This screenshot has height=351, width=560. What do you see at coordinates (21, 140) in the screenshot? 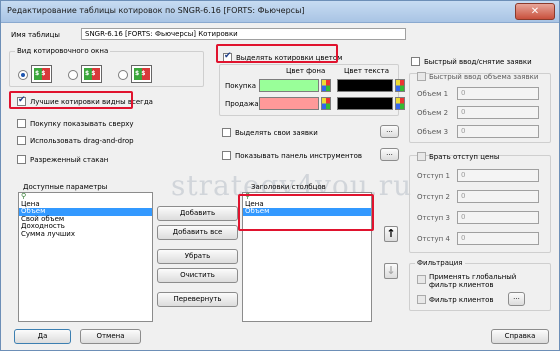
I see `drag-drop-checkbox` at bounding box center [21, 140].